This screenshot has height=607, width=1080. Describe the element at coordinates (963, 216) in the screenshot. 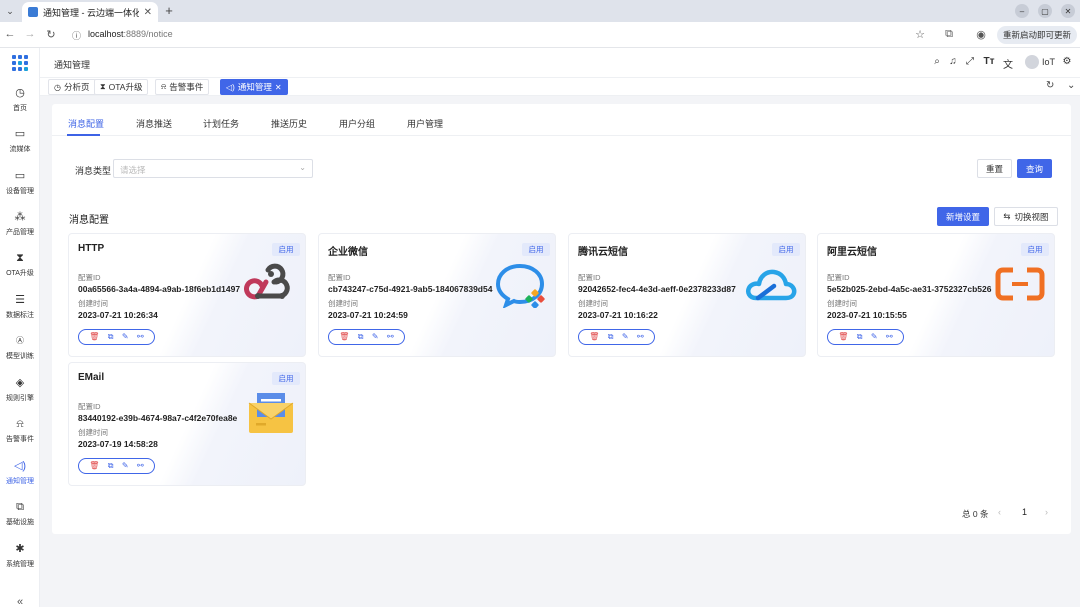

I see `add-config-button: 新增设置` at that location.